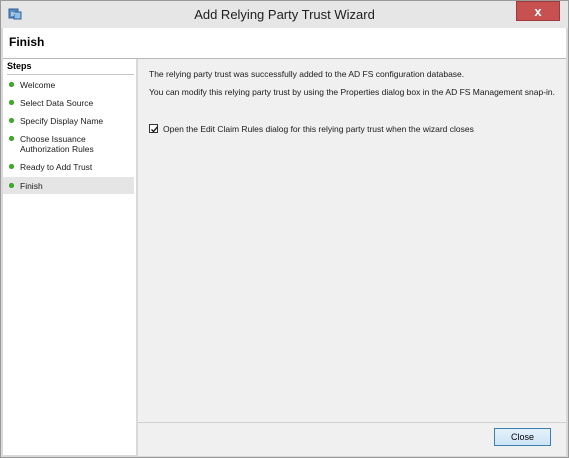 The image size is (569, 458). I want to click on open-edit-claim-rules-checkbox, so click(154, 128).